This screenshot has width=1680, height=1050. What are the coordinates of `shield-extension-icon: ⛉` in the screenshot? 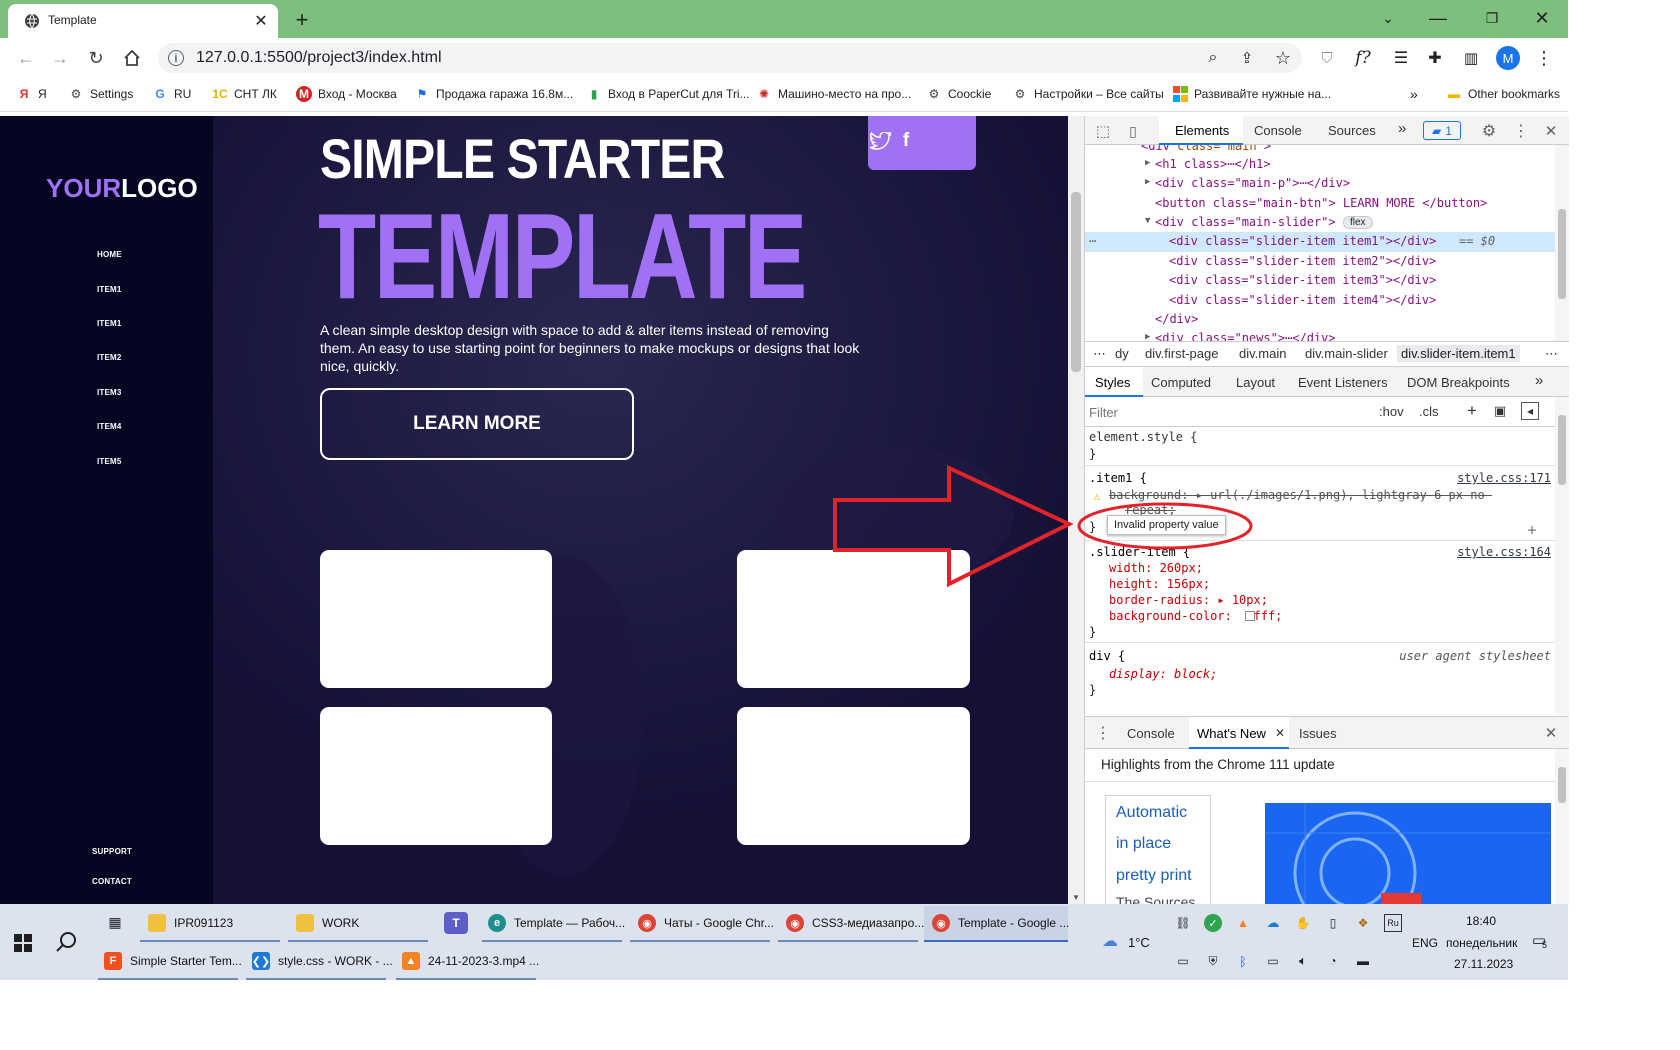 It's located at (1327, 58).